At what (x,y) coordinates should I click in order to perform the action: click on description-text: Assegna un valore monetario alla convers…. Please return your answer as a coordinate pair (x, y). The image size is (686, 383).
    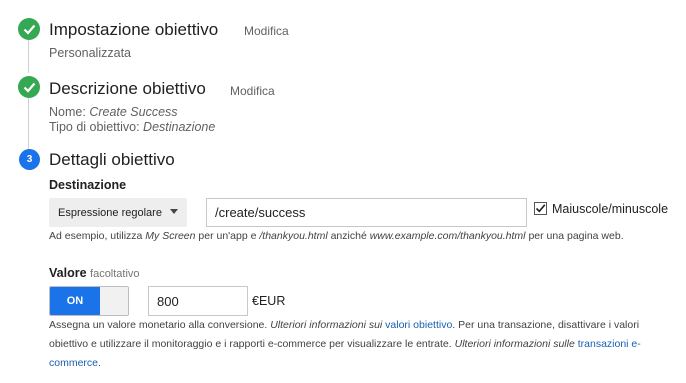
    Looking at the image, I should click on (160, 325).